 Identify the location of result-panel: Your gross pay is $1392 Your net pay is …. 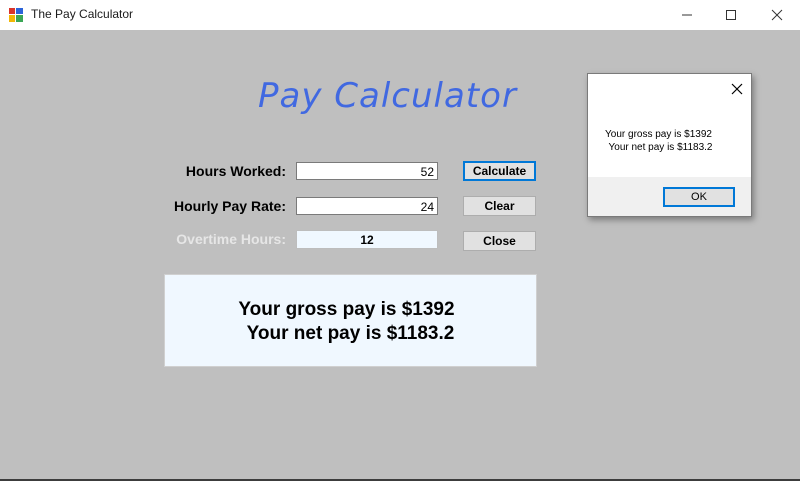
(350, 320).